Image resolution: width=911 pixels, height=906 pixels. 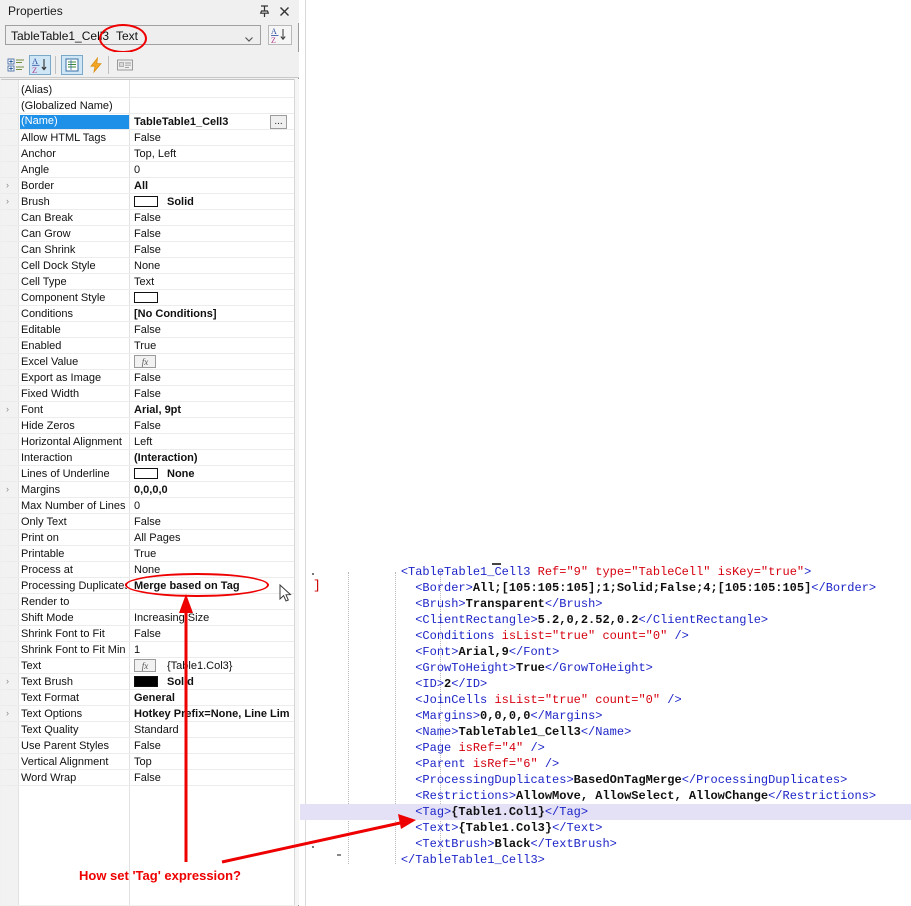 What do you see at coordinates (147, 602) in the screenshot?
I see `property-row: Render to` at bounding box center [147, 602].